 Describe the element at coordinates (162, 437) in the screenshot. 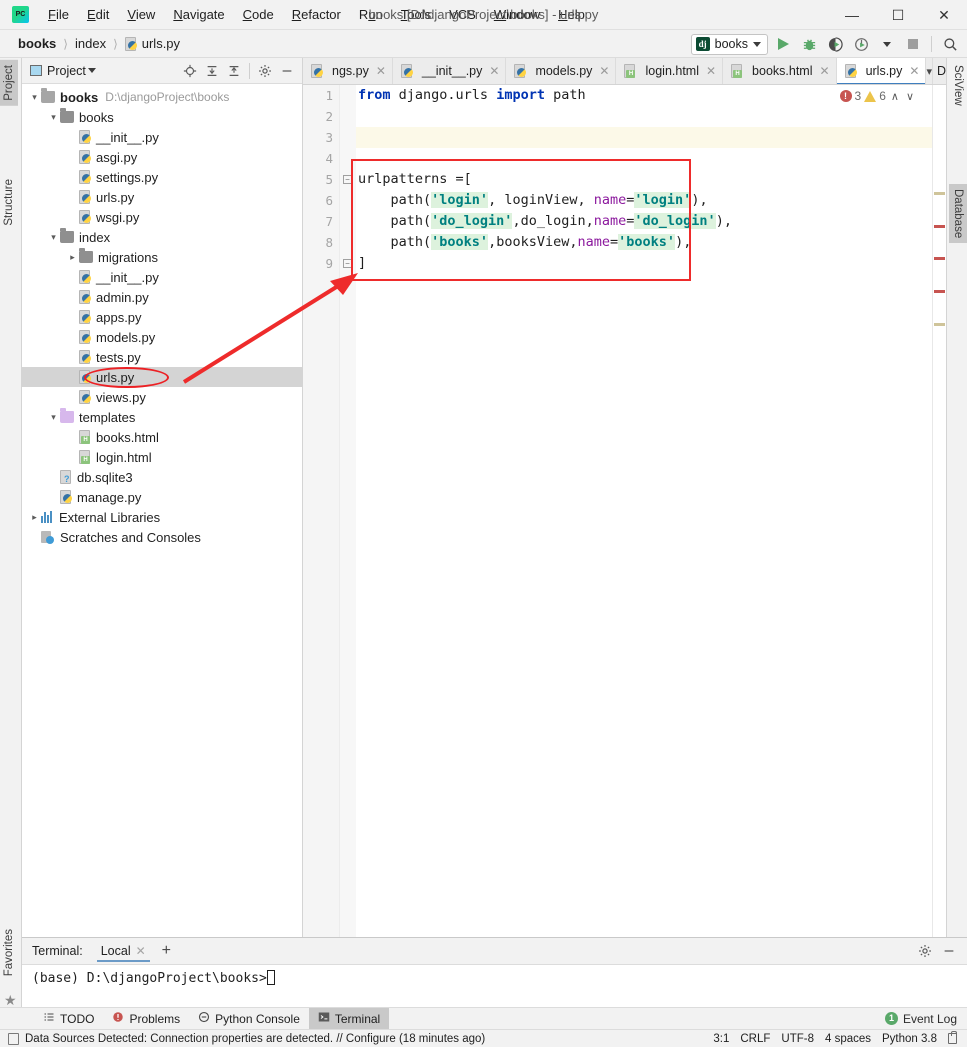

I see `tree-node: Hbooks.html` at that location.